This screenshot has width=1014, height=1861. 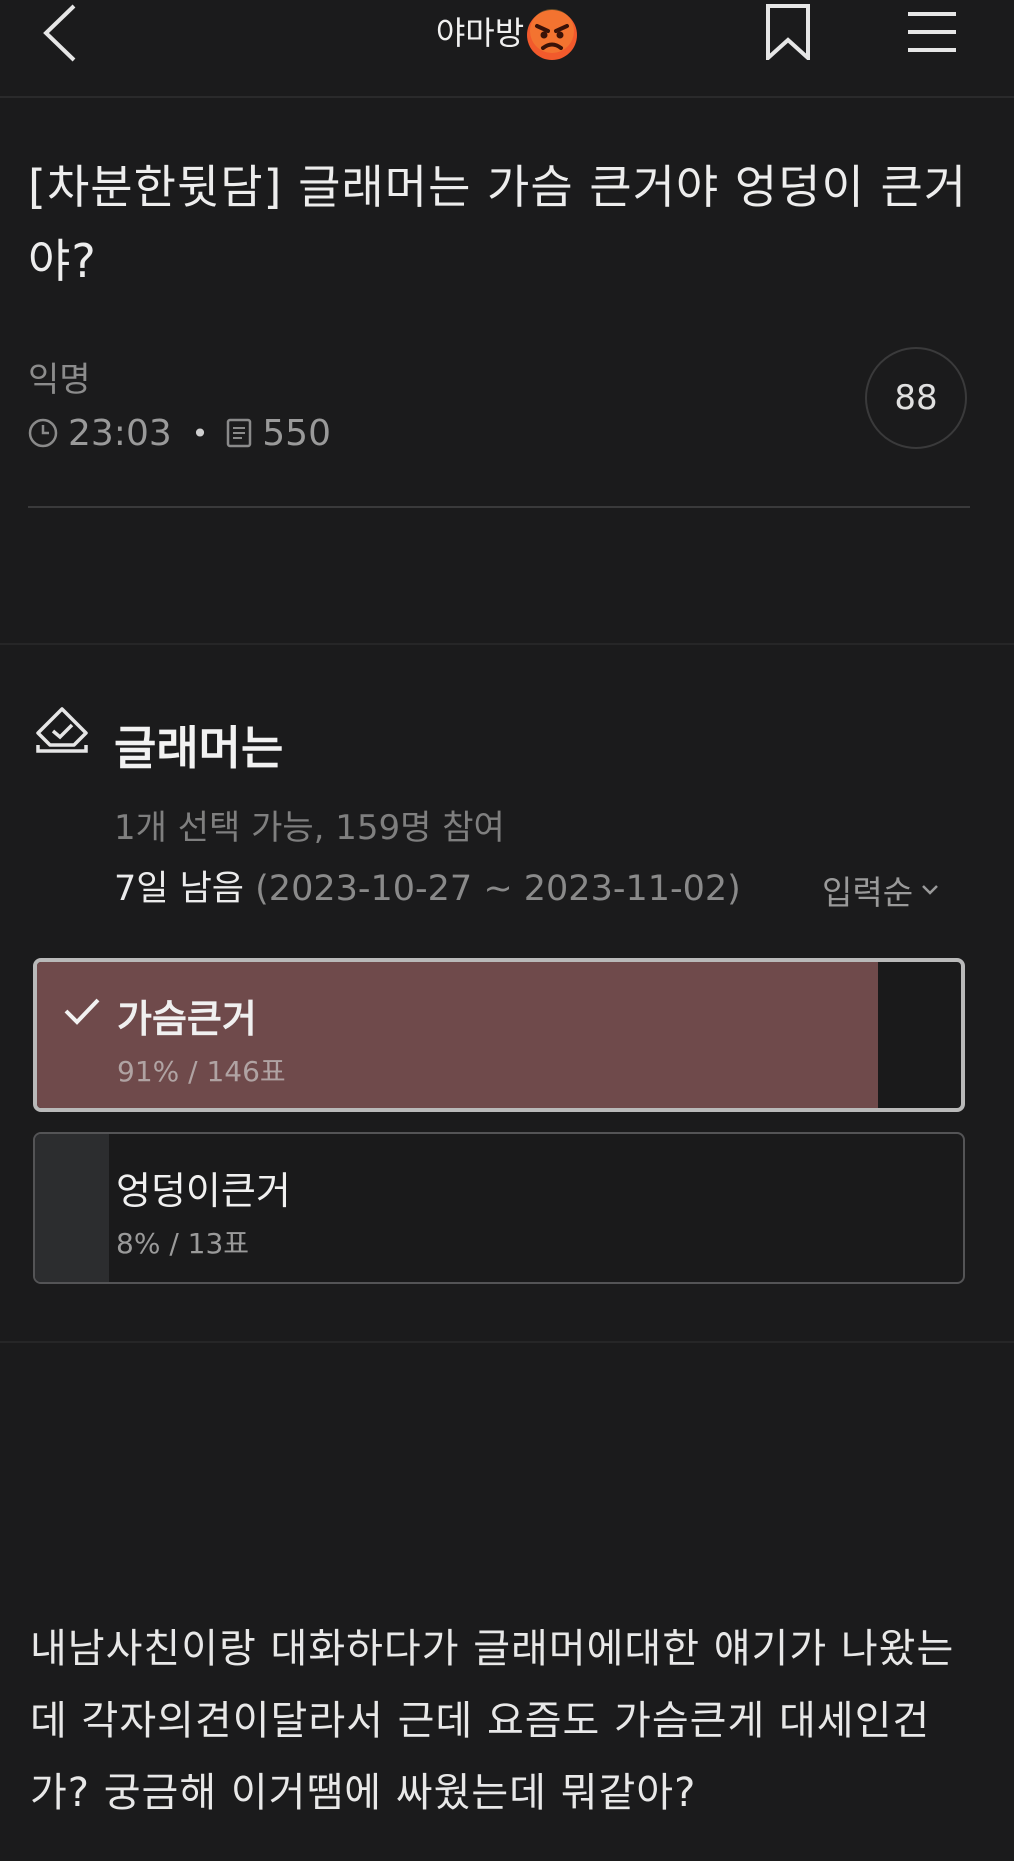 I want to click on divider, so click(x=499, y=507).